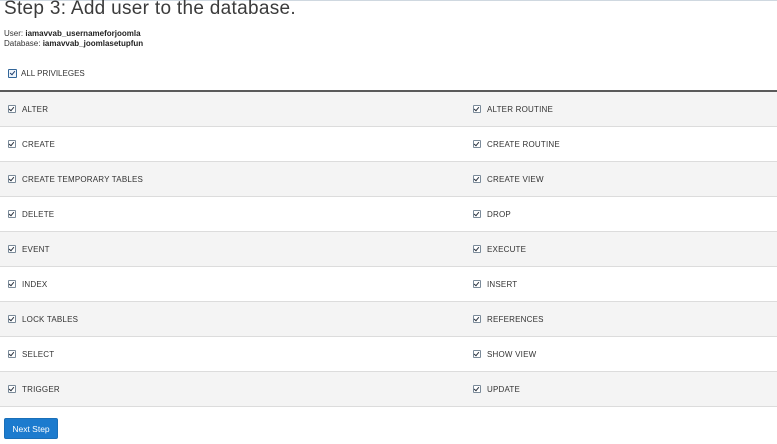  What do you see at coordinates (12, 73) in the screenshot?
I see `all-privileges-checkbox` at bounding box center [12, 73].